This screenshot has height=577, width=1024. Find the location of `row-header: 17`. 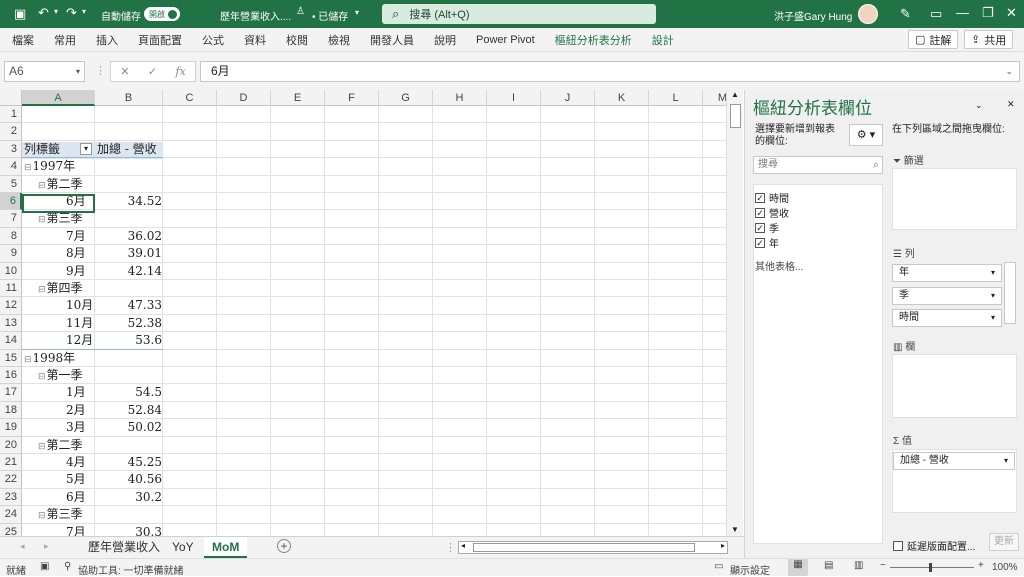

row-header: 17 is located at coordinates (11, 393).